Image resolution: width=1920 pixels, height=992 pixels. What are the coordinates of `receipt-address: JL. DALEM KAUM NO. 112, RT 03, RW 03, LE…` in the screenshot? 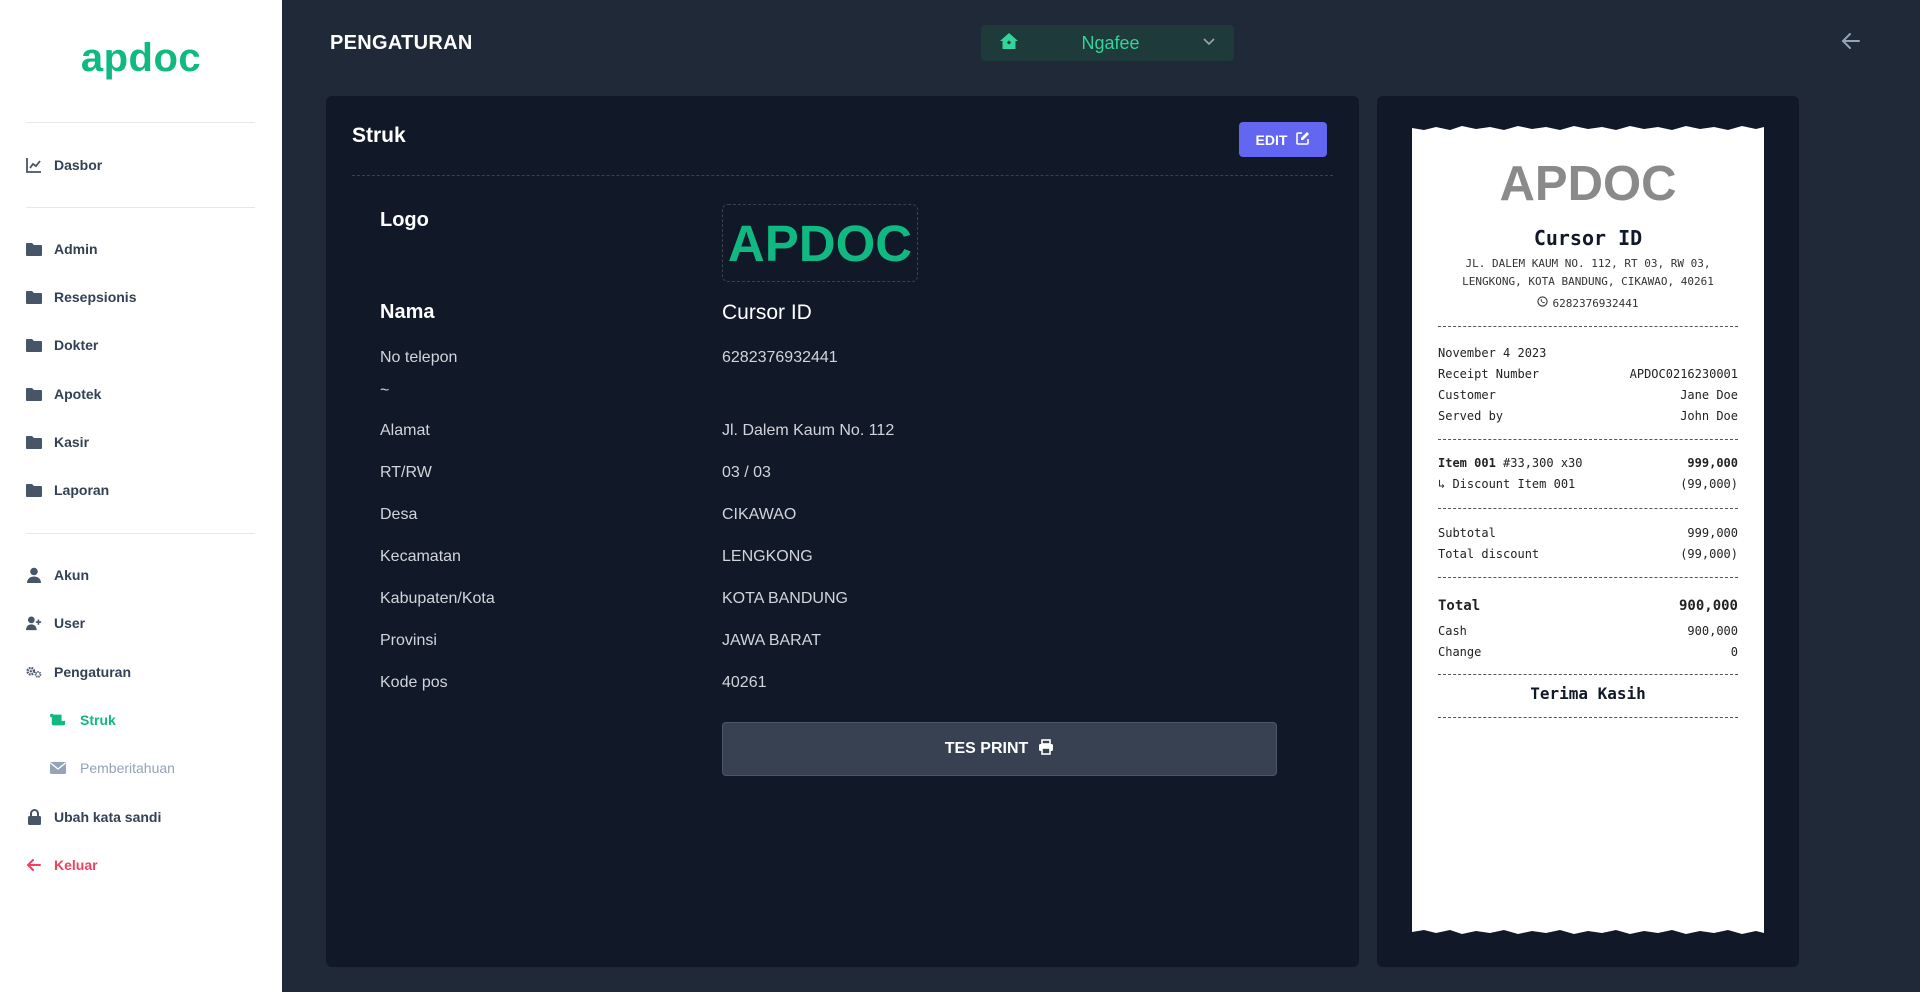 It's located at (1588, 273).